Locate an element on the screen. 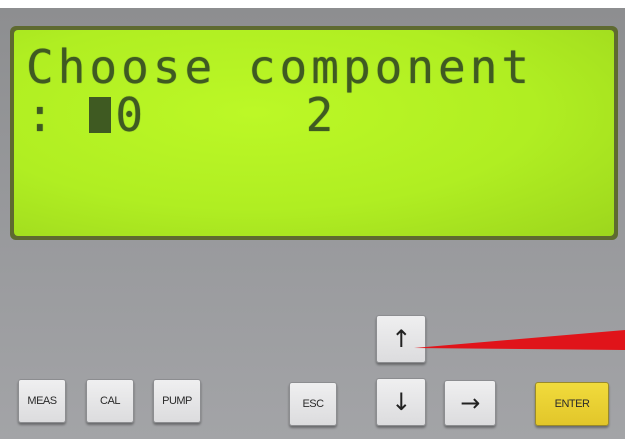 This screenshot has height=439, width=625. lcd-prefix: : is located at coordinates (42, 115).